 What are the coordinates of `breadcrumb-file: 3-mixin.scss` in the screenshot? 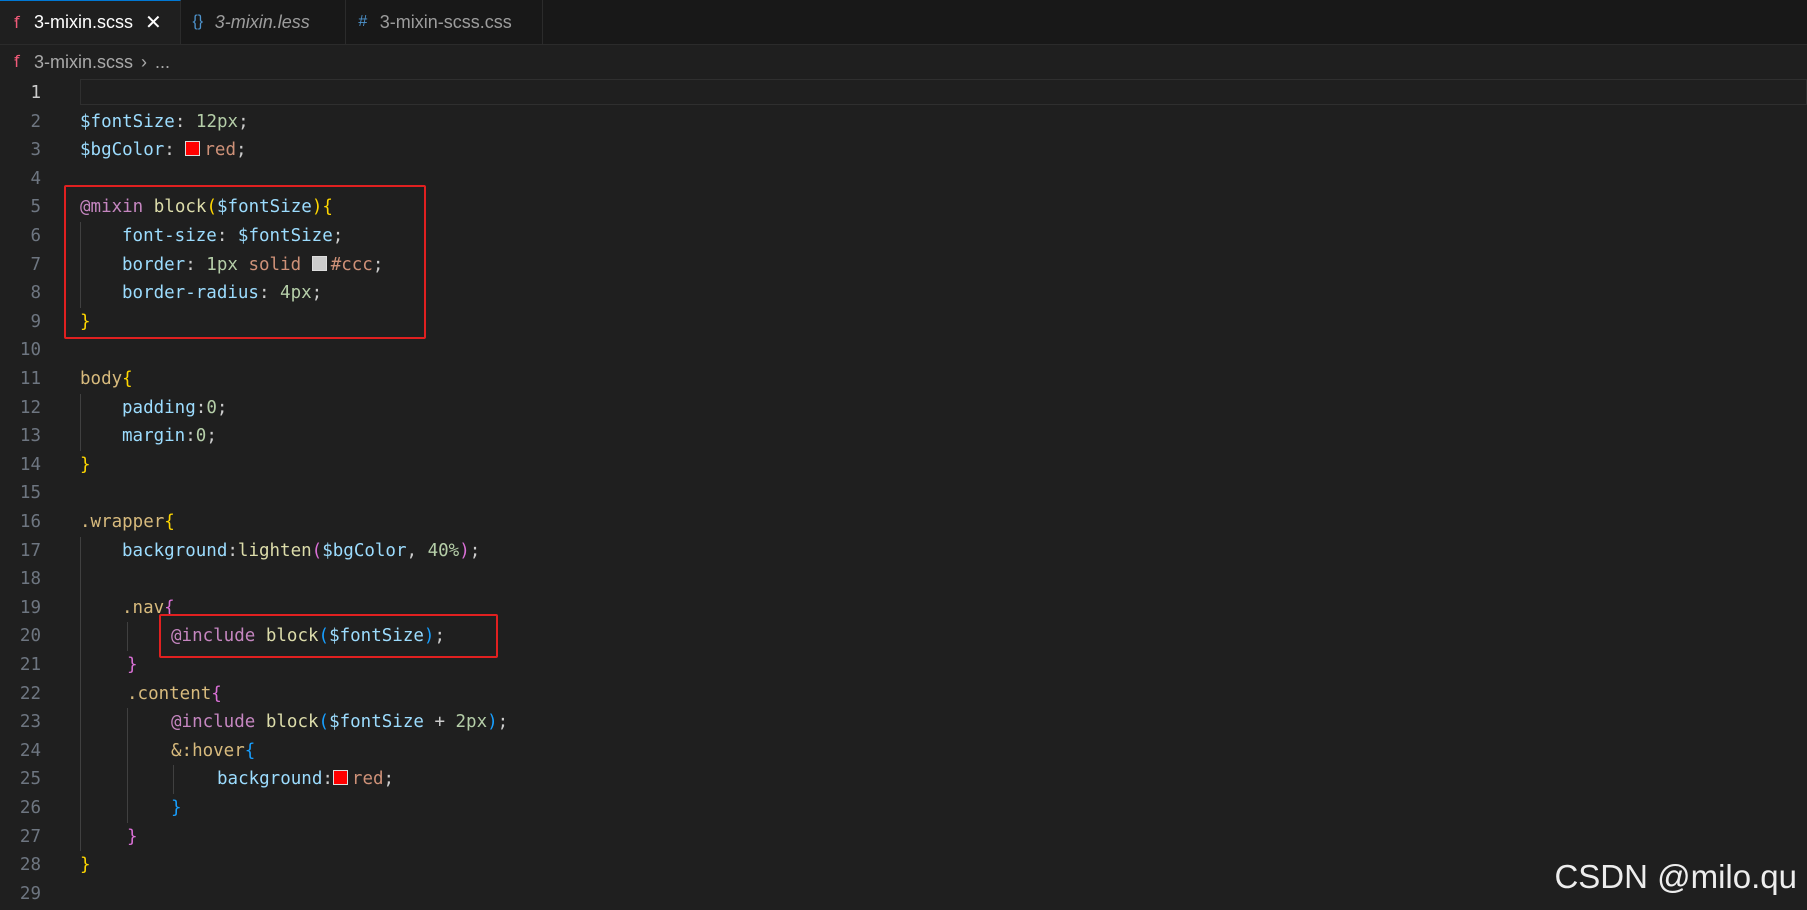 It's located at (83, 62).